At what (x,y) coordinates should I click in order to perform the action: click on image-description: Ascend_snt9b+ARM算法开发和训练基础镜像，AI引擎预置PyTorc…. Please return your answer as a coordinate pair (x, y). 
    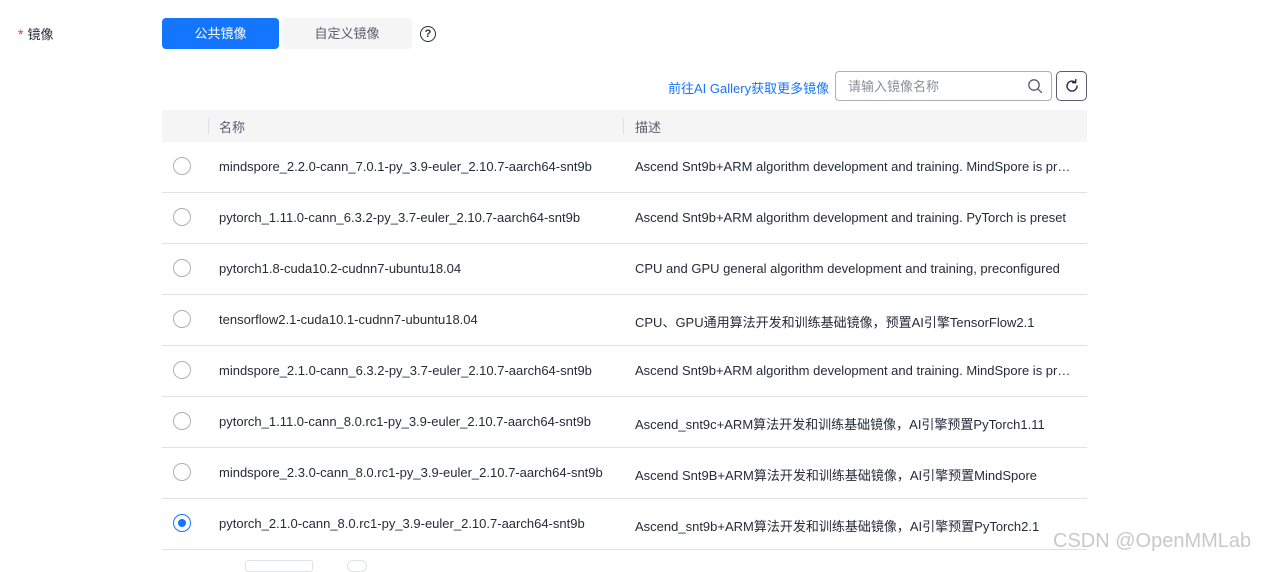
    Looking at the image, I should click on (837, 526).